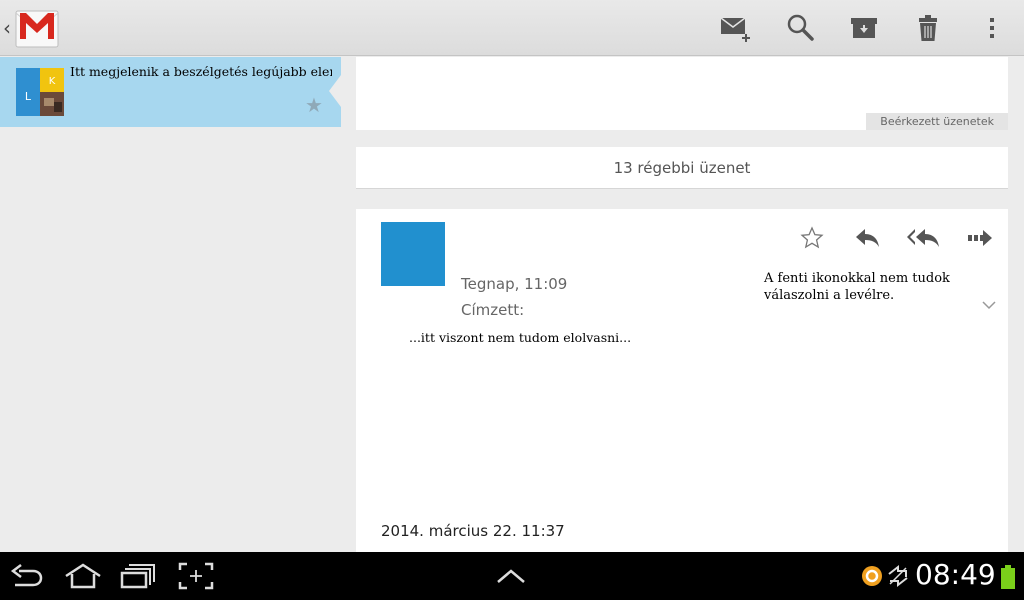  I want to click on star-icon: ★, so click(314, 105).